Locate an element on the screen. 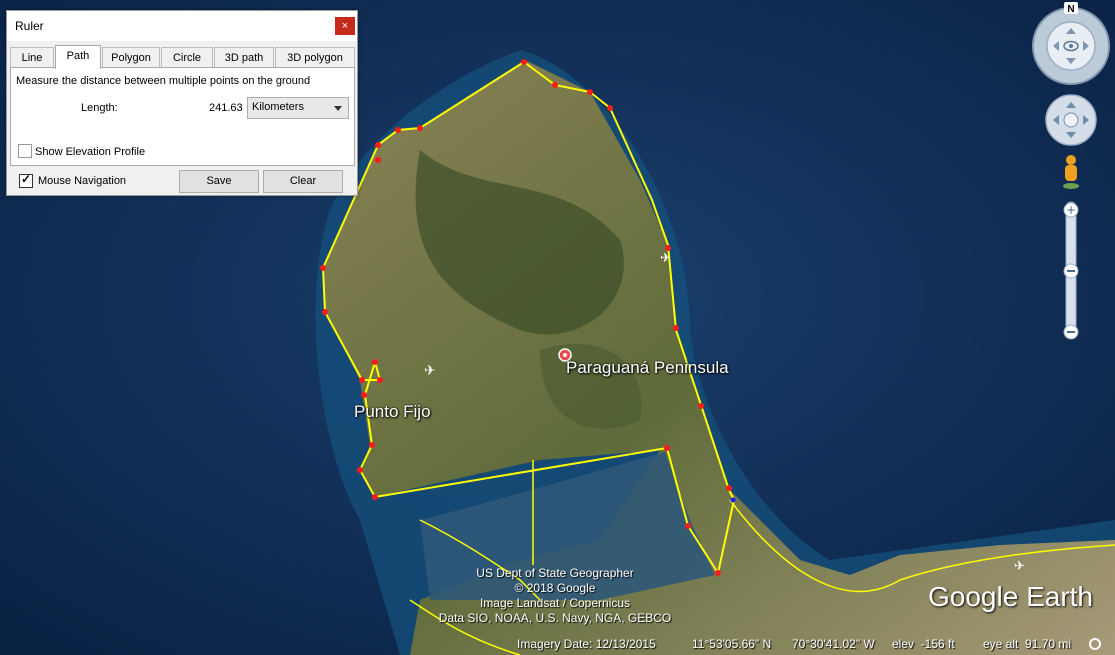 This screenshot has width=1115, height=655. imagery-date: Imagery Date: 12/13/2015 is located at coordinates (586, 644).